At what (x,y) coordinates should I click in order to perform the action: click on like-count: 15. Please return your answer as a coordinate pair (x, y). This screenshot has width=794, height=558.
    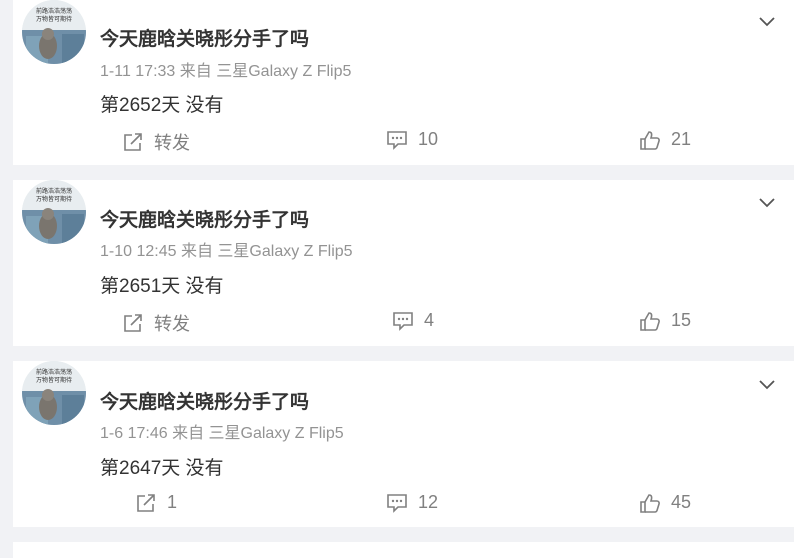
    Looking at the image, I should click on (681, 320).